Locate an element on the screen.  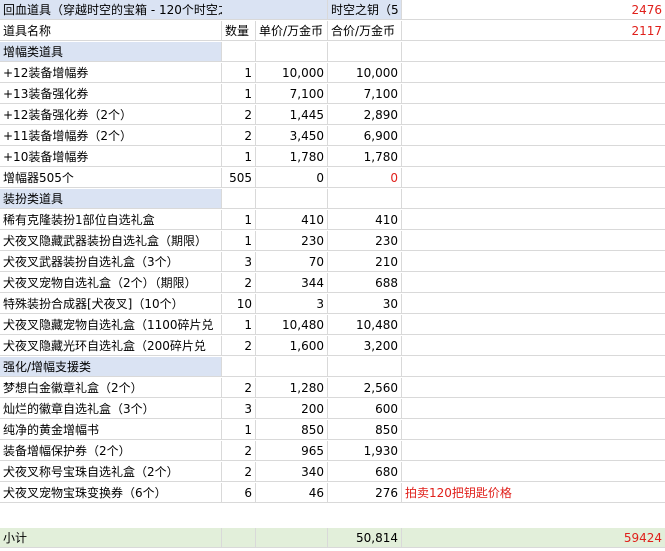
item-total-price: 850 is located at coordinates (365, 430).